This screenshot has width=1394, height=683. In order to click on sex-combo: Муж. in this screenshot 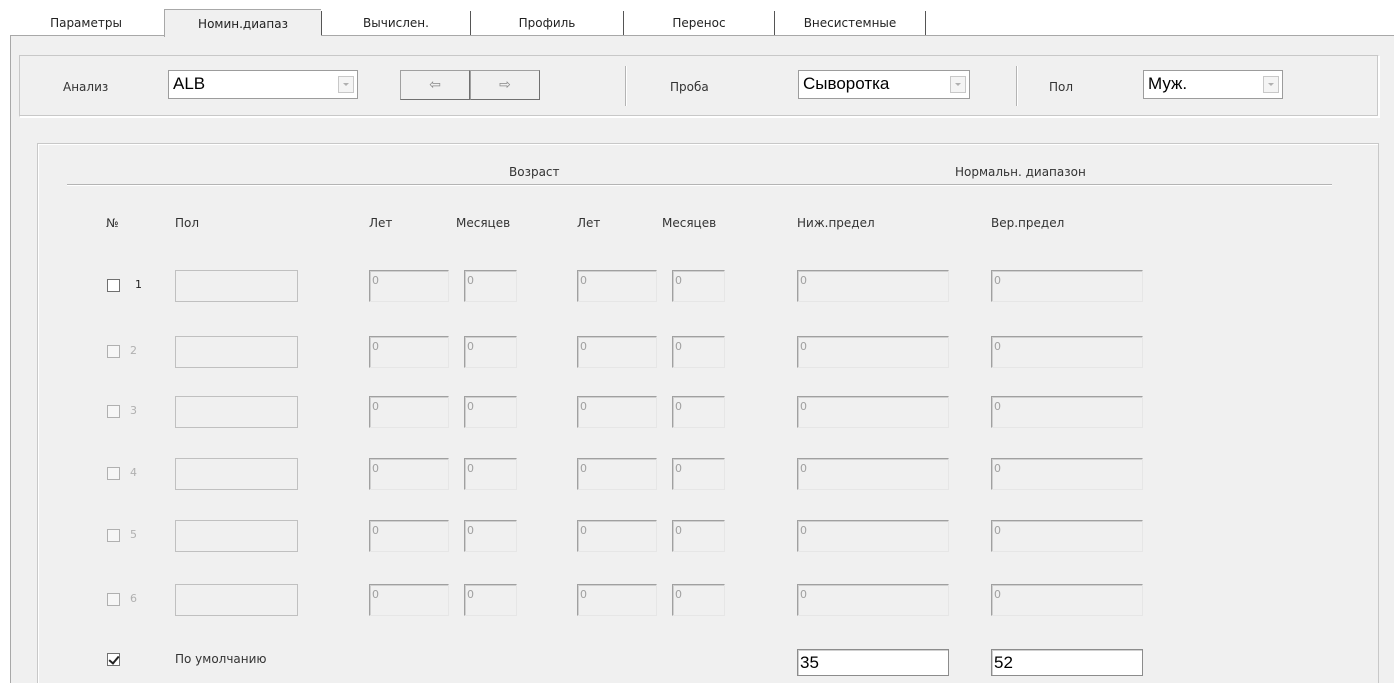, I will do `click(1213, 84)`.